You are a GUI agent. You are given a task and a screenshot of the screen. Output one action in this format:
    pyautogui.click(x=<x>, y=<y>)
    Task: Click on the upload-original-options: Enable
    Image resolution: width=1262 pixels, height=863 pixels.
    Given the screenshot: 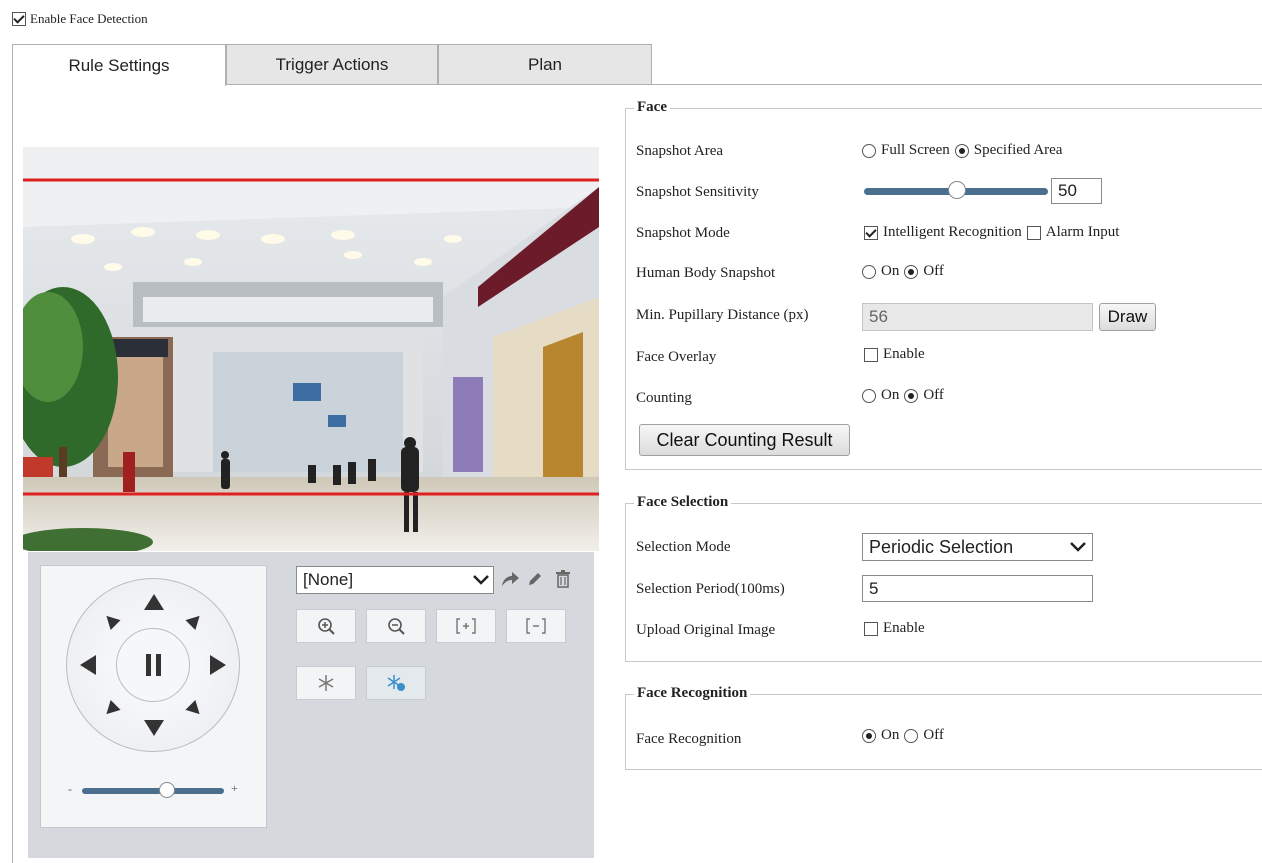 What is the action you would take?
    pyautogui.click(x=894, y=628)
    